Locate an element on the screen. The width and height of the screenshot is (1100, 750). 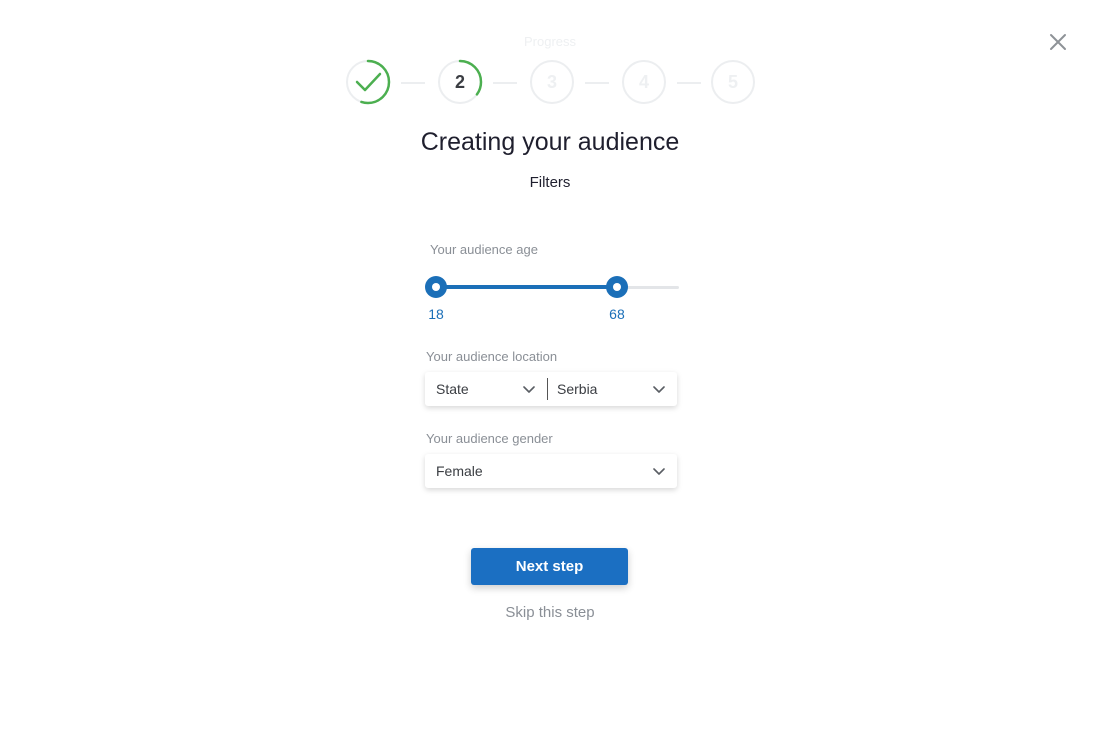
page-title: Creating your audience is located at coordinates (550, 142).